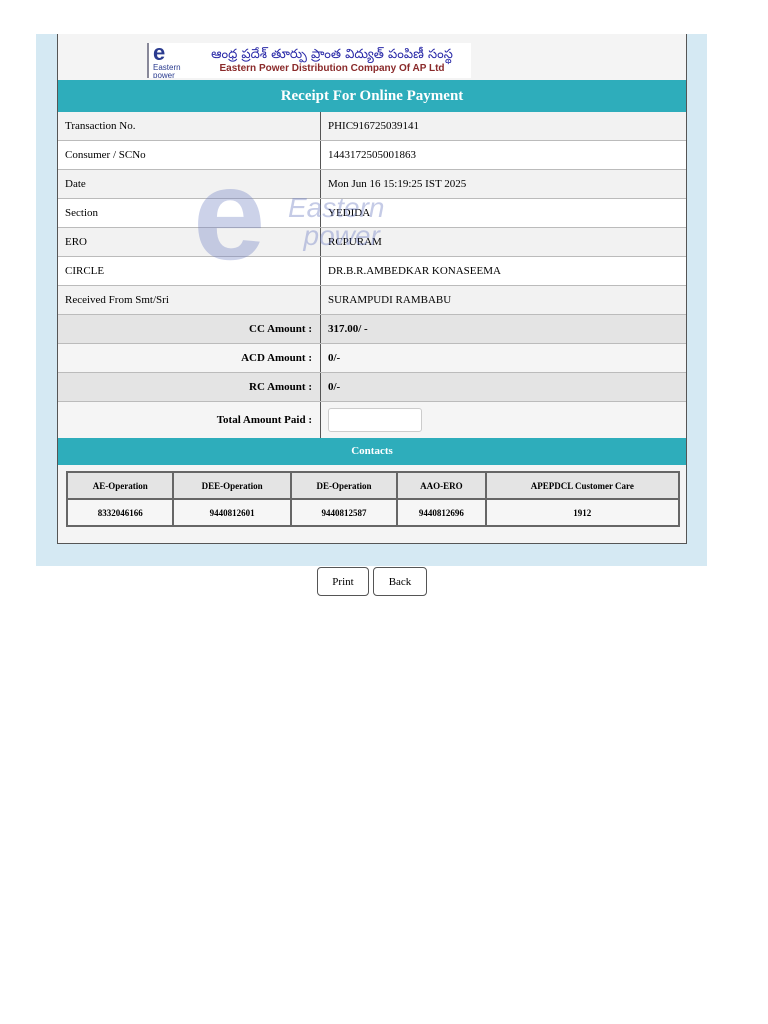 The image size is (768, 1024). Describe the element at coordinates (582, 485) in the screenshot. I see `contact-header: APEPDCL Customer Care` at that location.